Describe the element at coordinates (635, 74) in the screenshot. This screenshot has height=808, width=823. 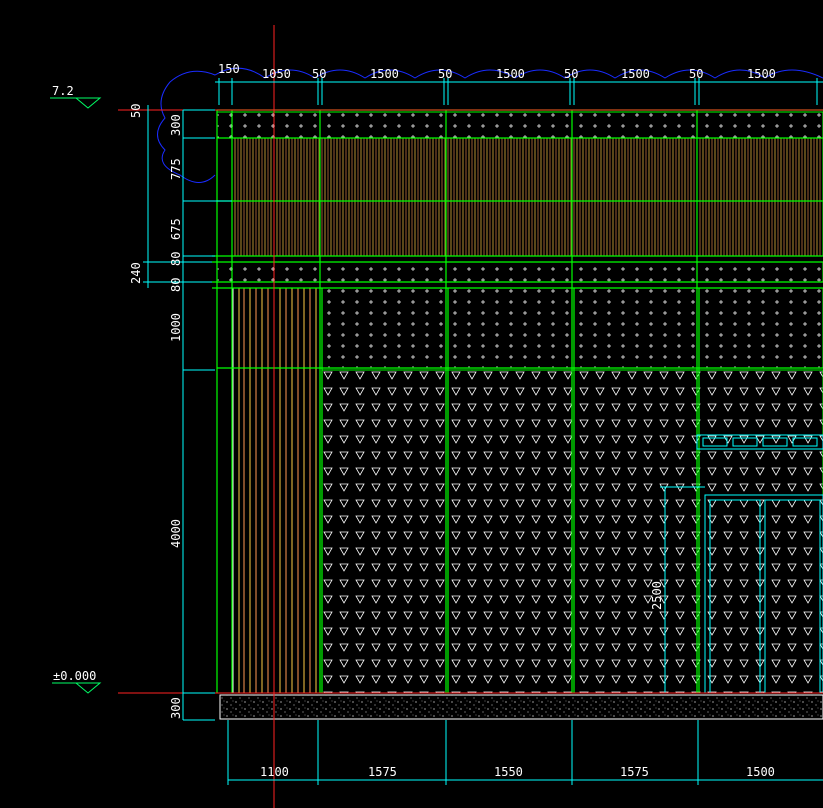
I see `top-dim-7: 1500` at that location.